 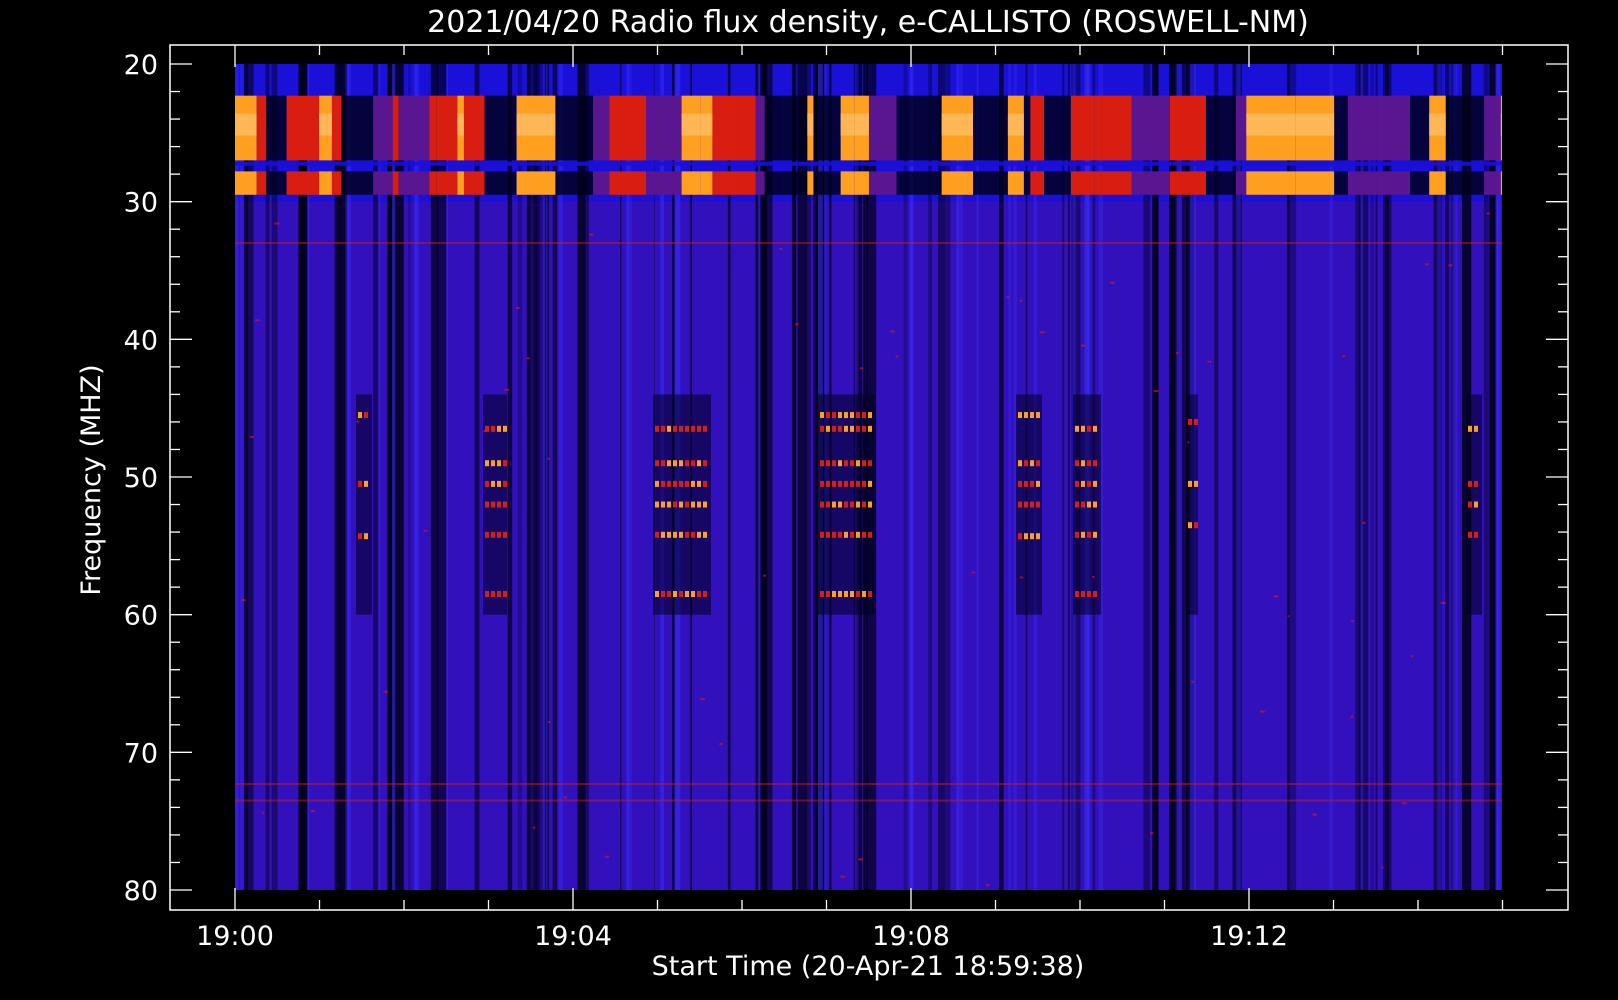 I want to click on x-tick-label: 19:00, so click(x=235, y=936).